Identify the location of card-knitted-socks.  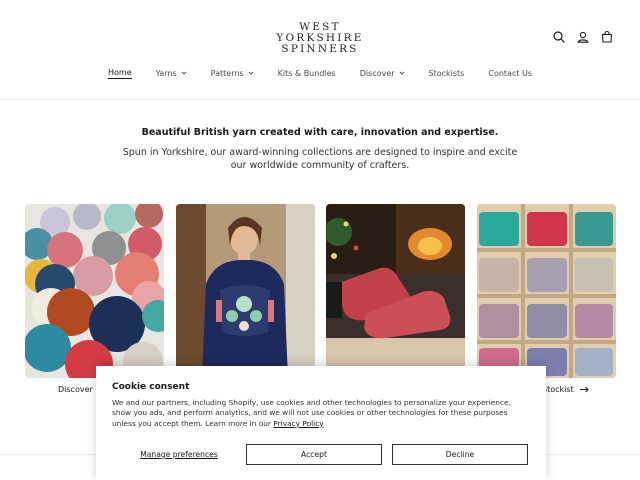
(395, 291).